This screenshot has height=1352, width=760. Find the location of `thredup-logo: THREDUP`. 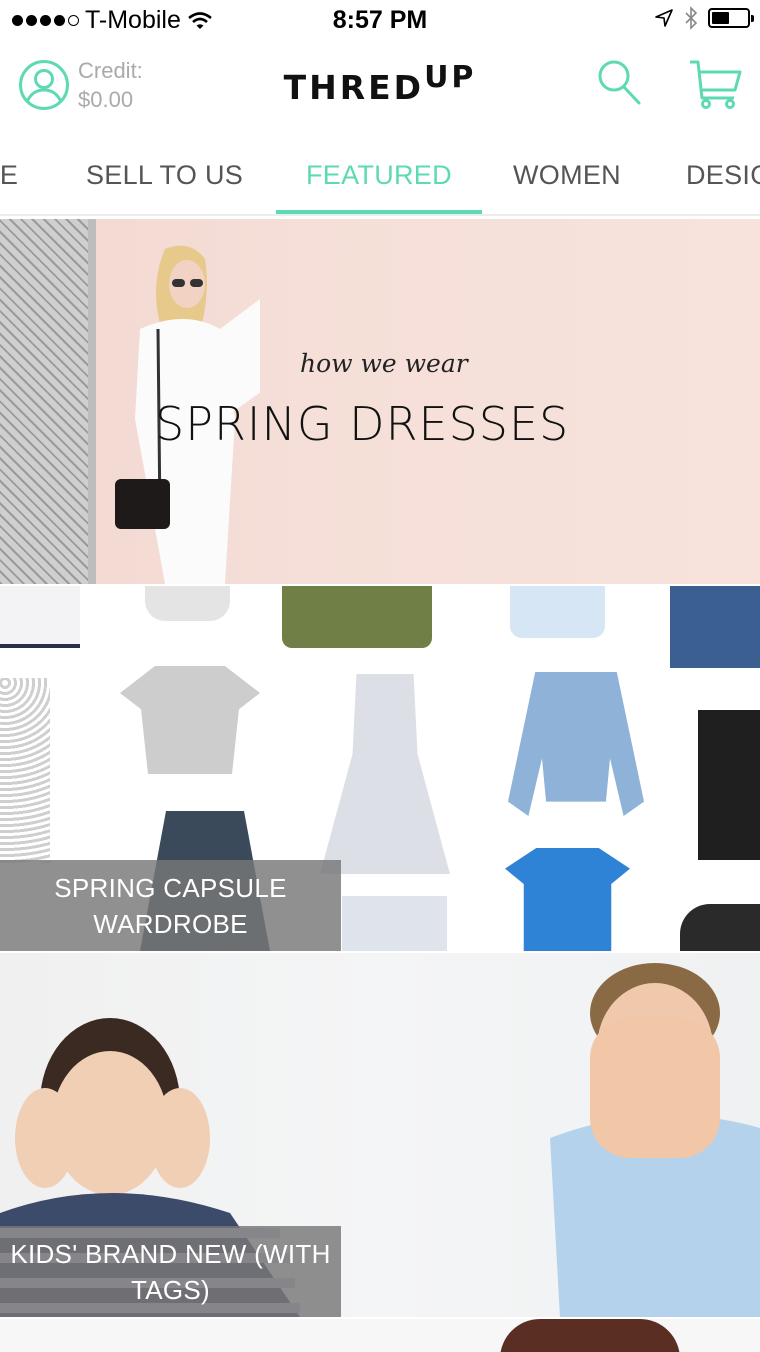

thredup-logo: THREDUP is located at coordinates (380, 83).